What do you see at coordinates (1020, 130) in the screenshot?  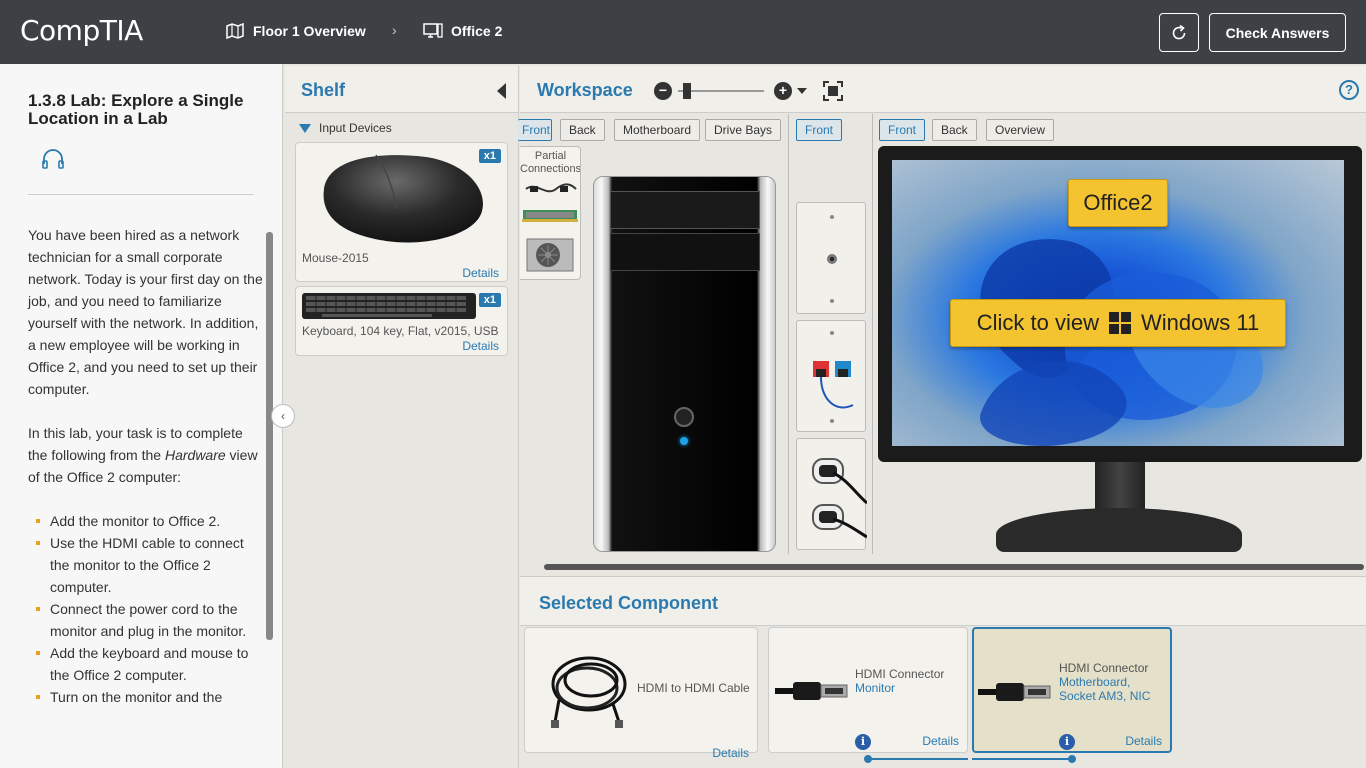 I see `tab-monitor-overview: Overview` at bounding box center [1020, 130].